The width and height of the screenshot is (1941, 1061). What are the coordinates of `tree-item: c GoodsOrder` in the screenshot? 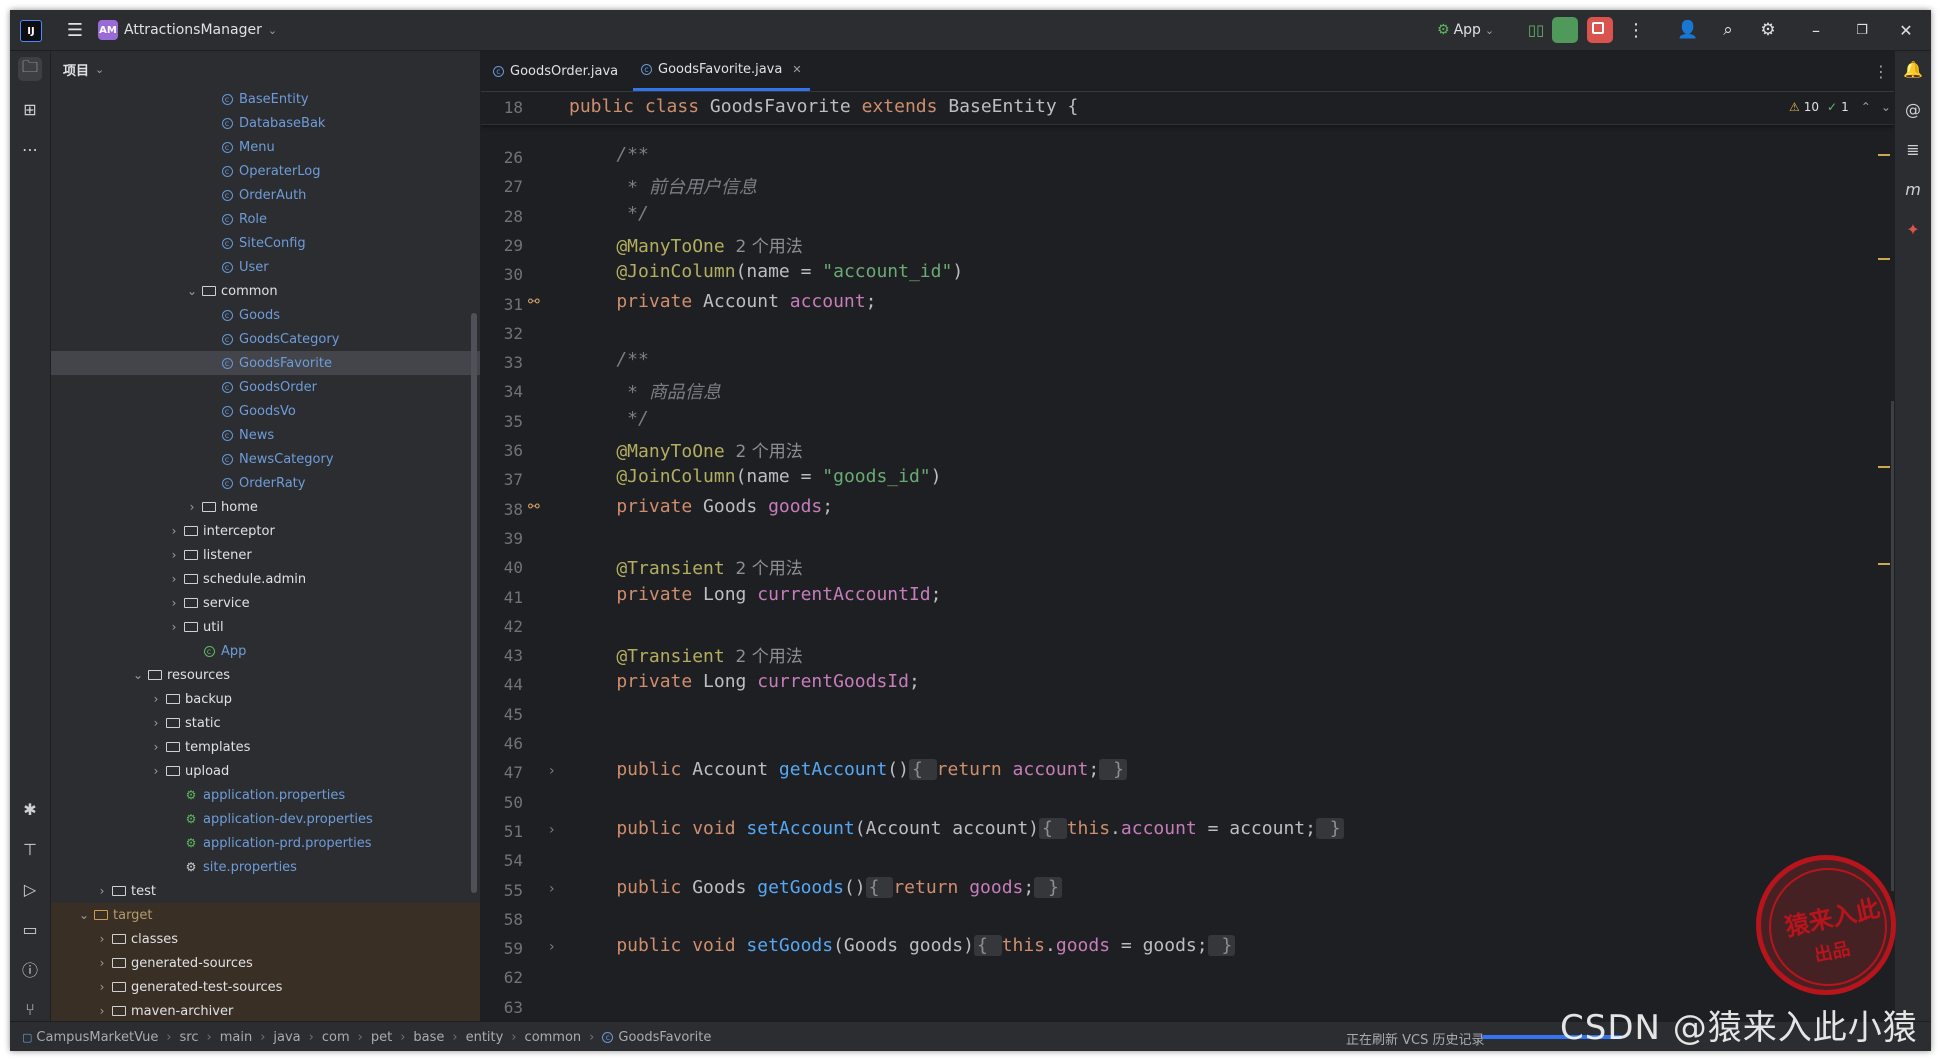 It's located at (265, 387).